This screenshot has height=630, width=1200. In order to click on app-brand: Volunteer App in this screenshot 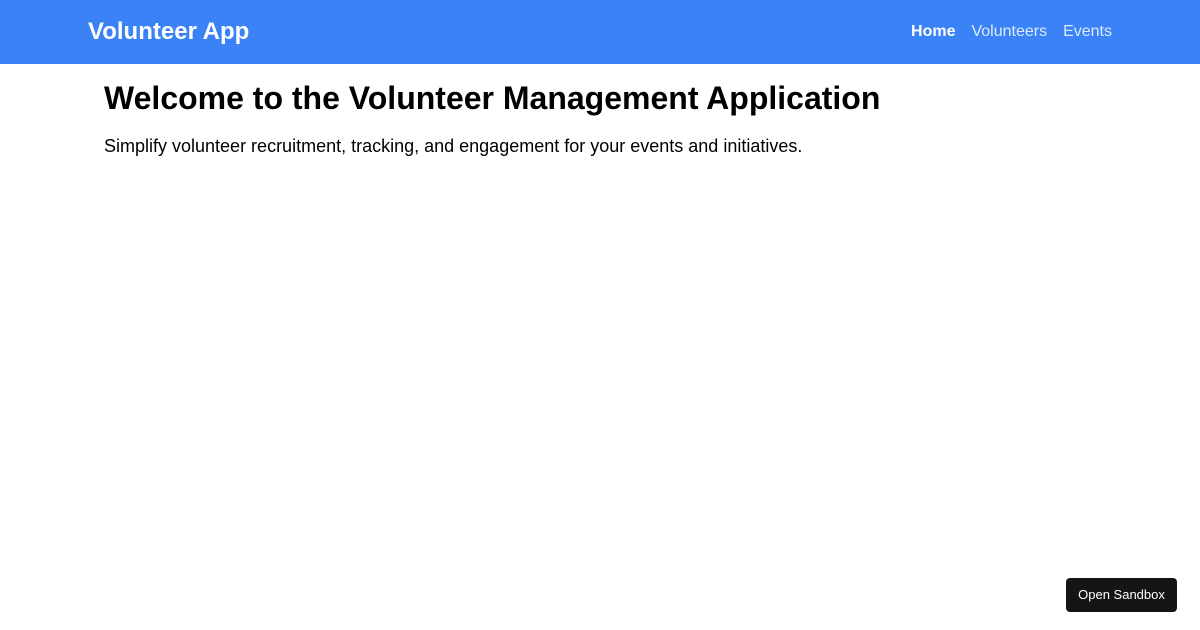, I will do `click(168, 32)`.